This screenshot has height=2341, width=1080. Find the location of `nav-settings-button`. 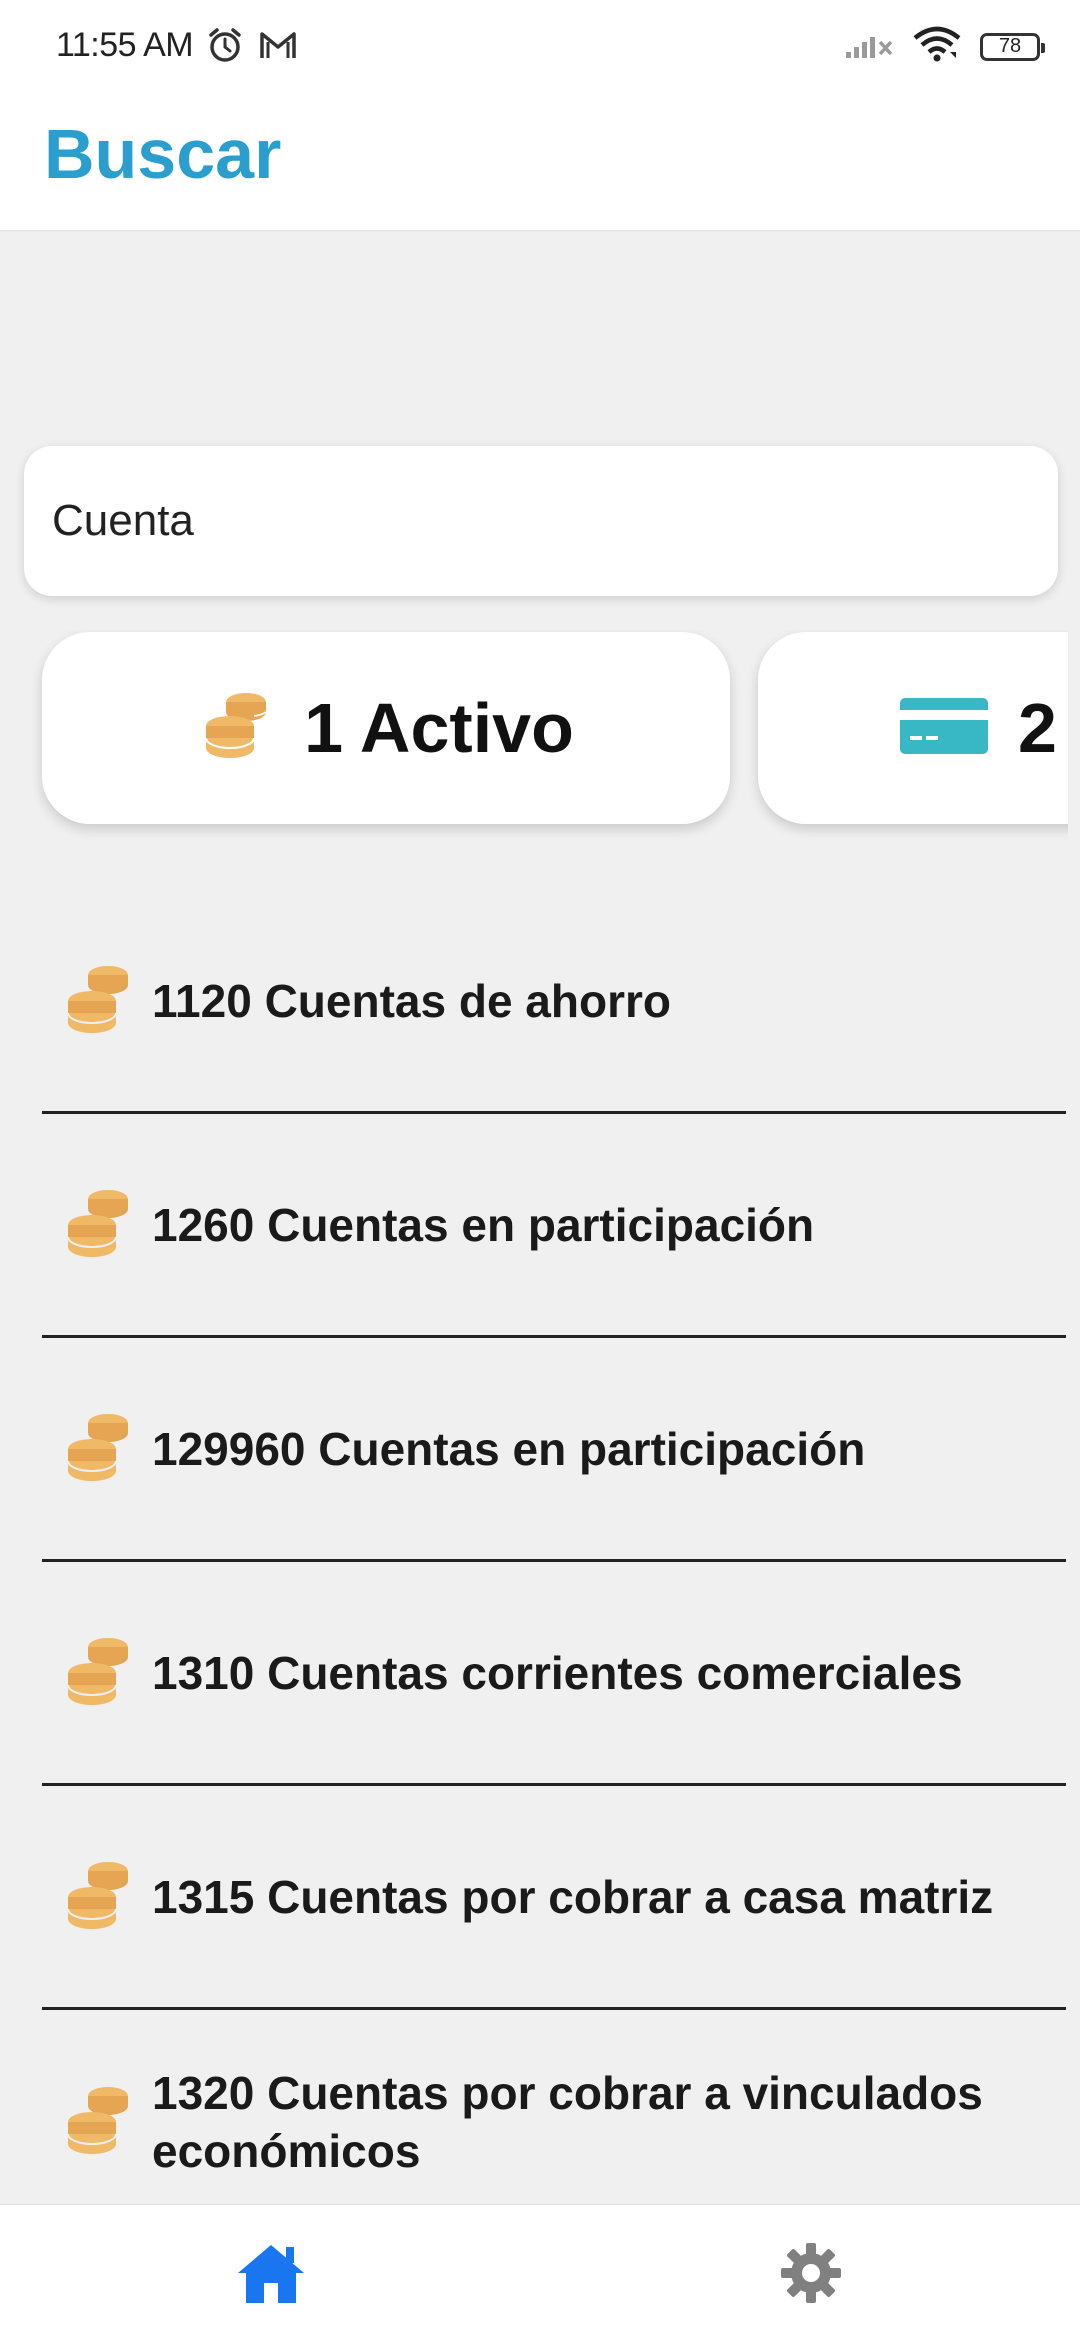

nav-settings-button is located at coordinates (811, 2275).